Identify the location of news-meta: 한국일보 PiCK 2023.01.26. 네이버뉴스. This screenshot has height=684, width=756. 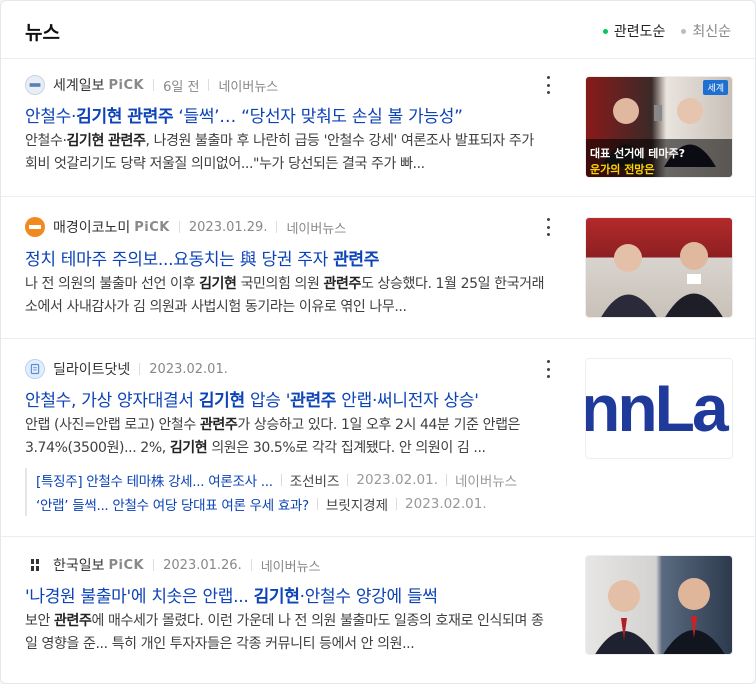
(173, 565).